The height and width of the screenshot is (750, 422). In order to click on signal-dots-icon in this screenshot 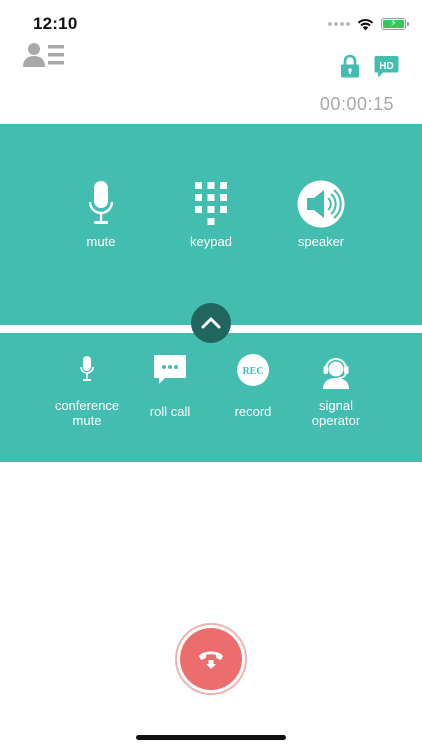, I will do `click(339, 24)`.